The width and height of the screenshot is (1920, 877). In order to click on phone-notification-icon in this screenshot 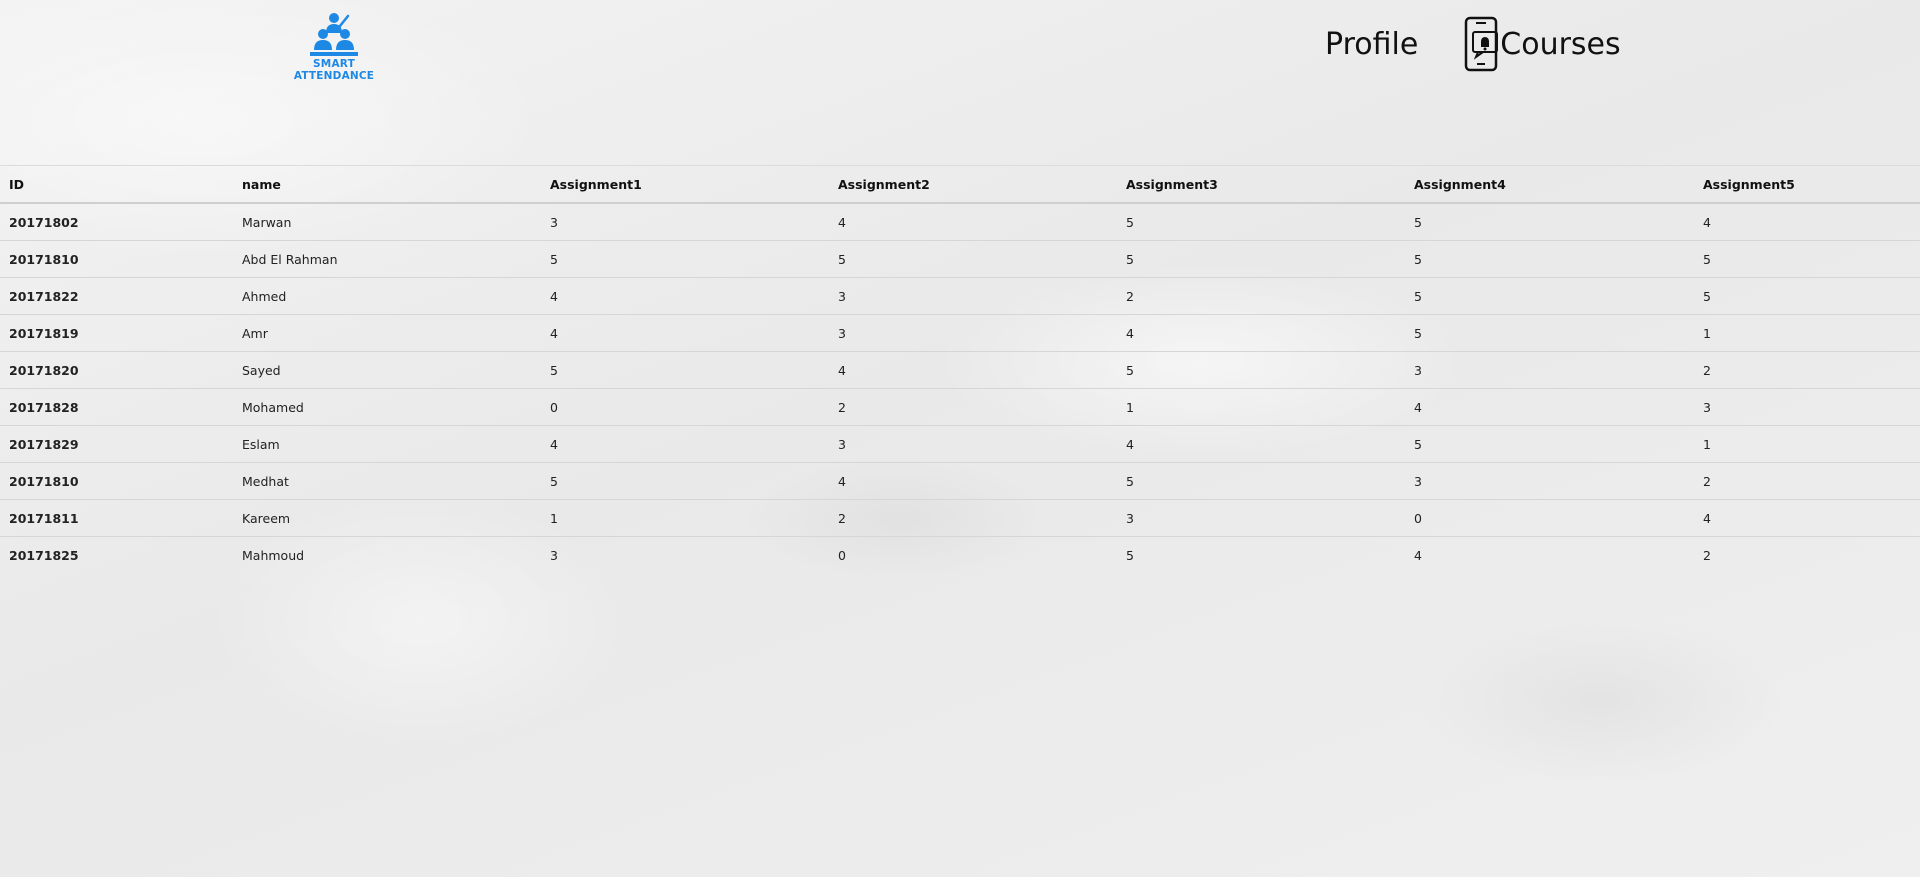, I will do `click(1482, 44)`.